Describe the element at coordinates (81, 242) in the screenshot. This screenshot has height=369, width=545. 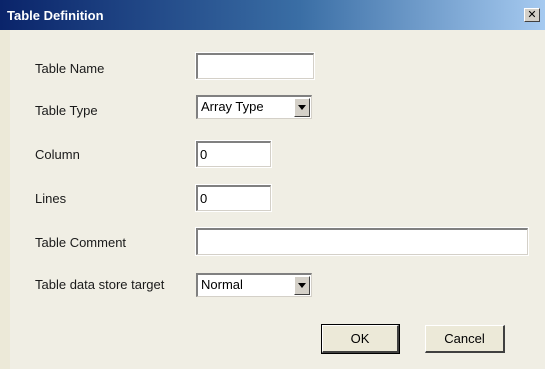
I see `table-comment-label: Table Comment` at that location.